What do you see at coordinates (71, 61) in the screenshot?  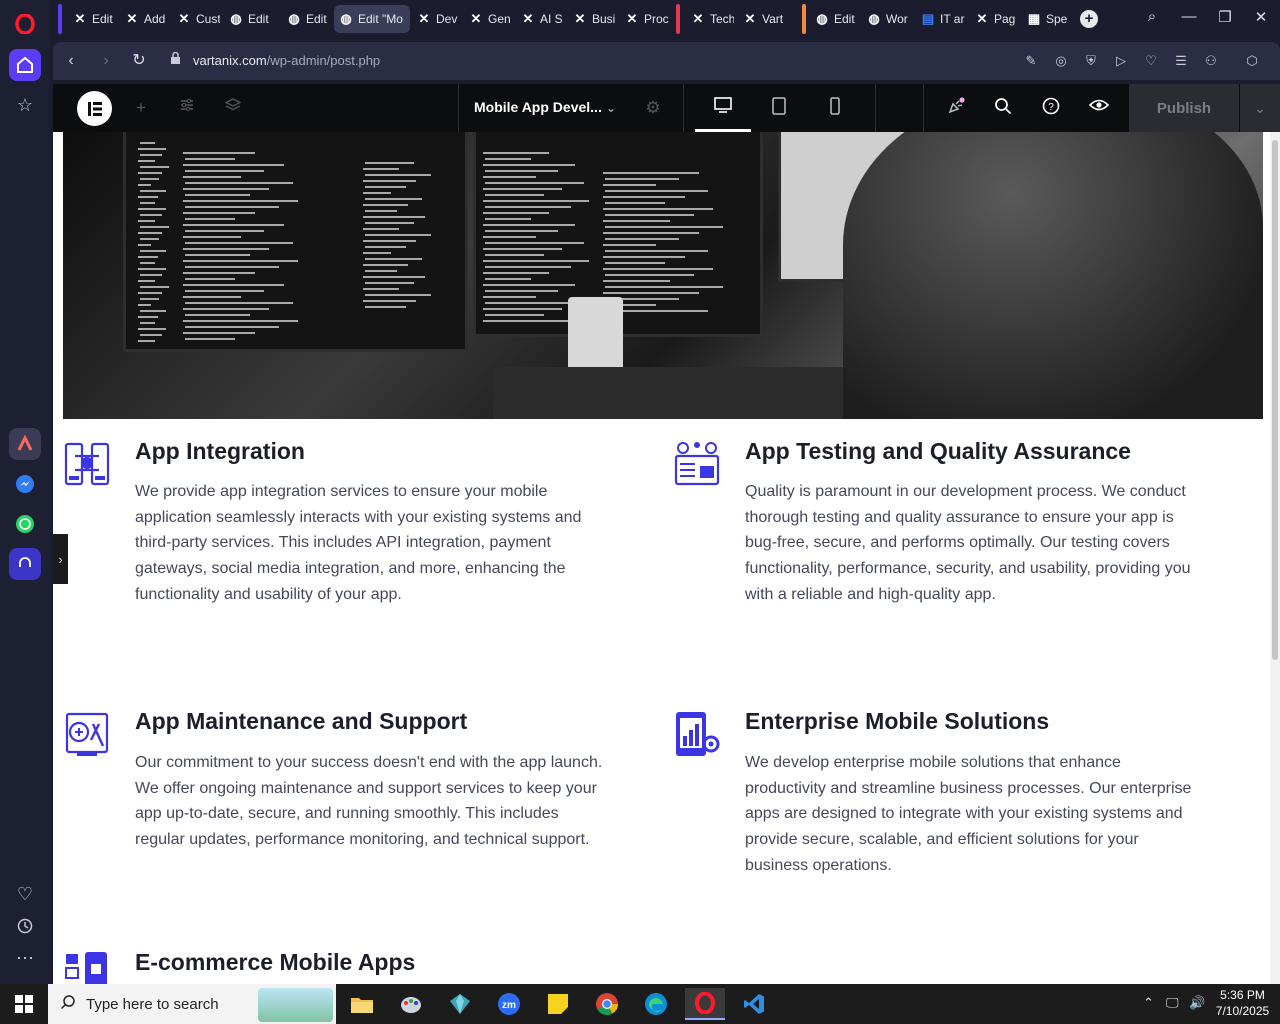 I see `back-button: ‹` at bounding box center [71, 61].